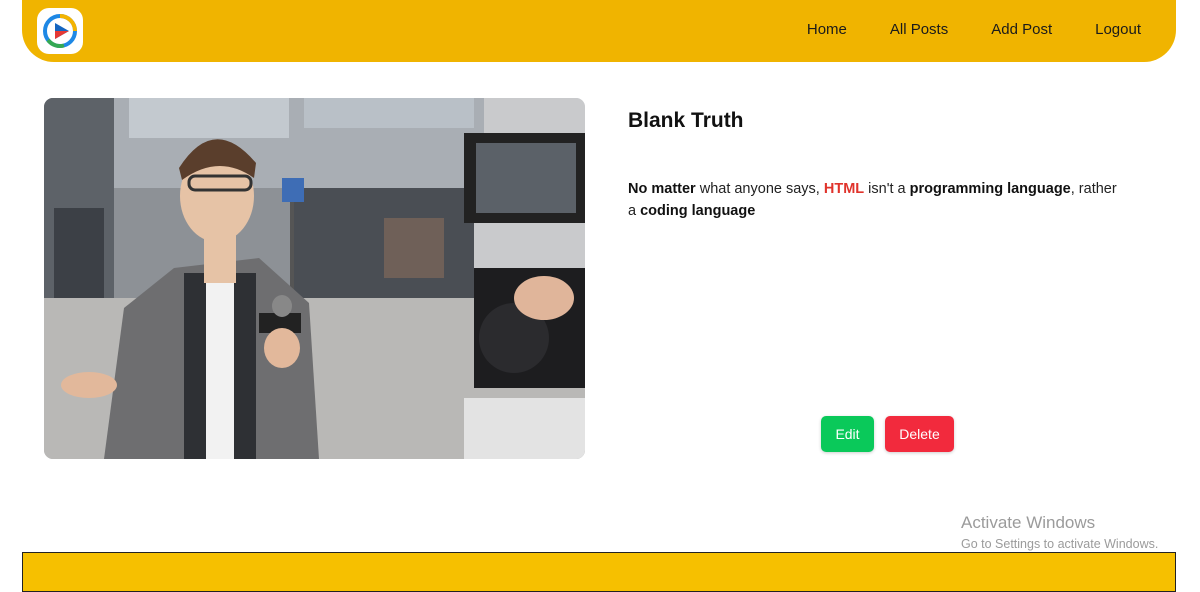  What do you see at coordinates (844, 189) in the screenshot?
I see `body-highlight-html: HTML` at bounding box center [844, 189].